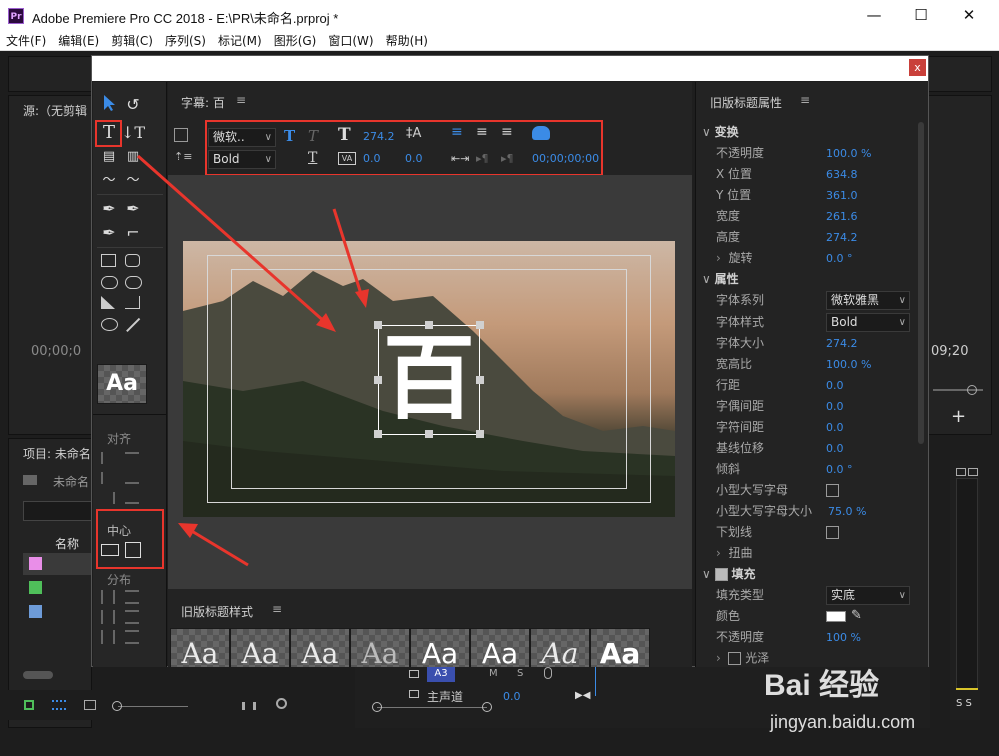  I want to click on baidu-watermark-logo: Bai 经验, so click(822, 685).